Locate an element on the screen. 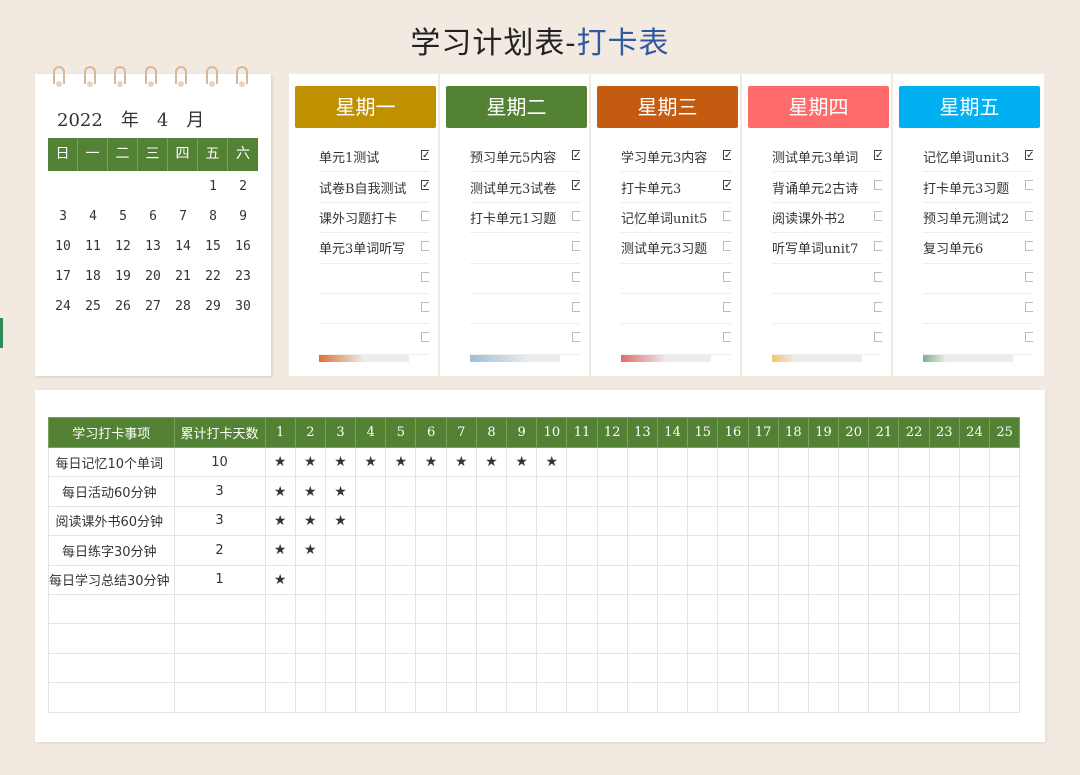  calendar-day-cell: 25 is located at coordinates (93, 306).